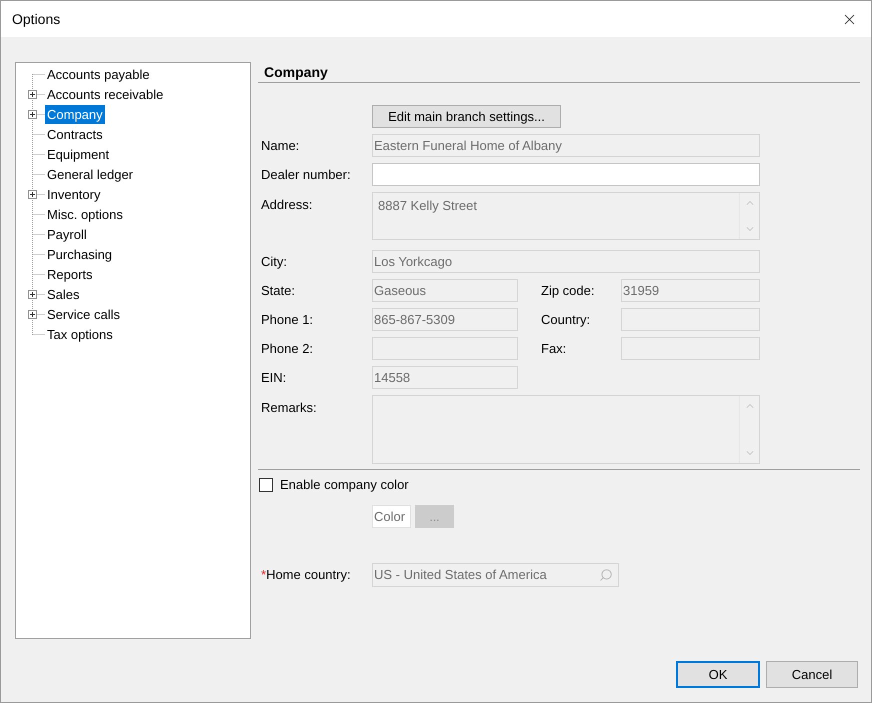 This screenshot has height=703, width=872. Describe the element at coordinates (75, 134) in the screenshot. I see `tree-item: Contracts` at that location.